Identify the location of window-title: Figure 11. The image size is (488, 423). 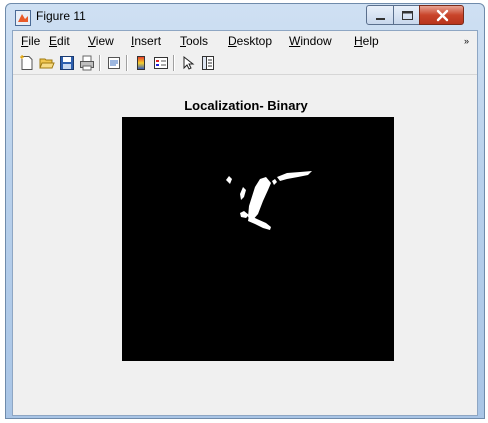
(61, 16).